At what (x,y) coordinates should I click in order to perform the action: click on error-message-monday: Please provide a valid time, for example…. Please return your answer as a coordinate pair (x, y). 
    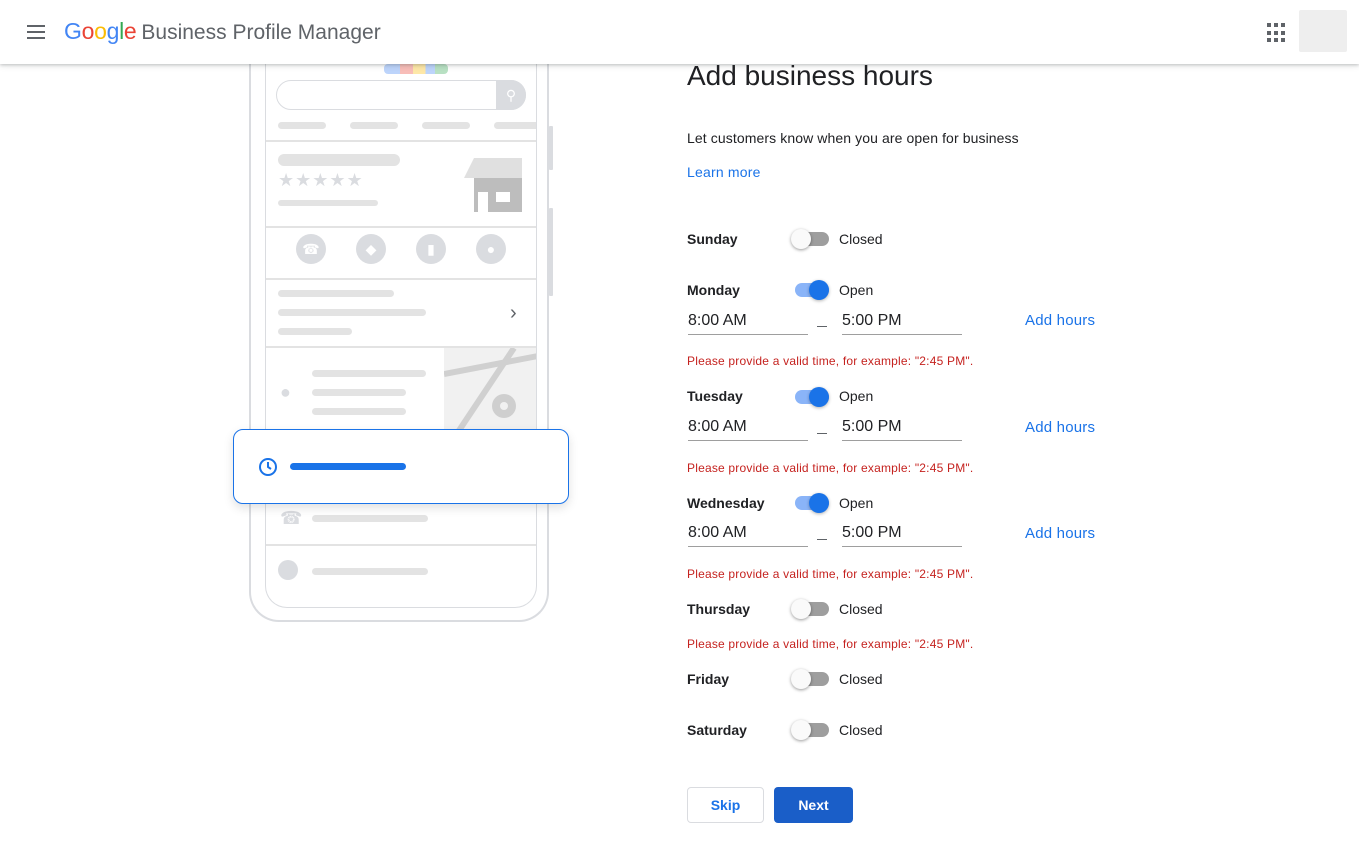
    Looking at the image, I should click on (830, 361).